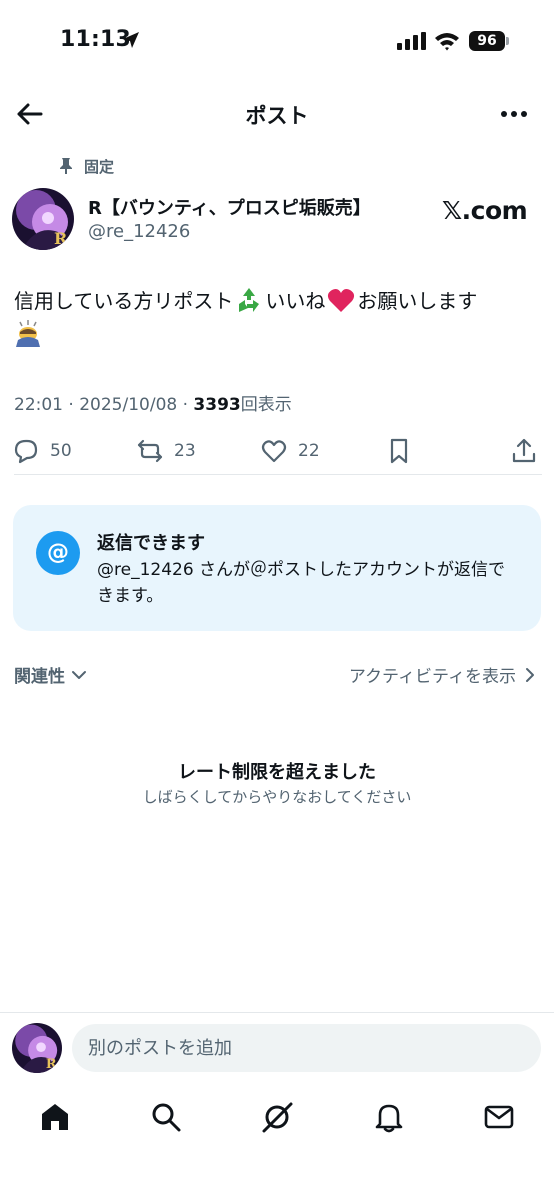 Image resolution: width=554 pixels, height=1200 pixels. I want to click on avatar: R, so click(43, 219).